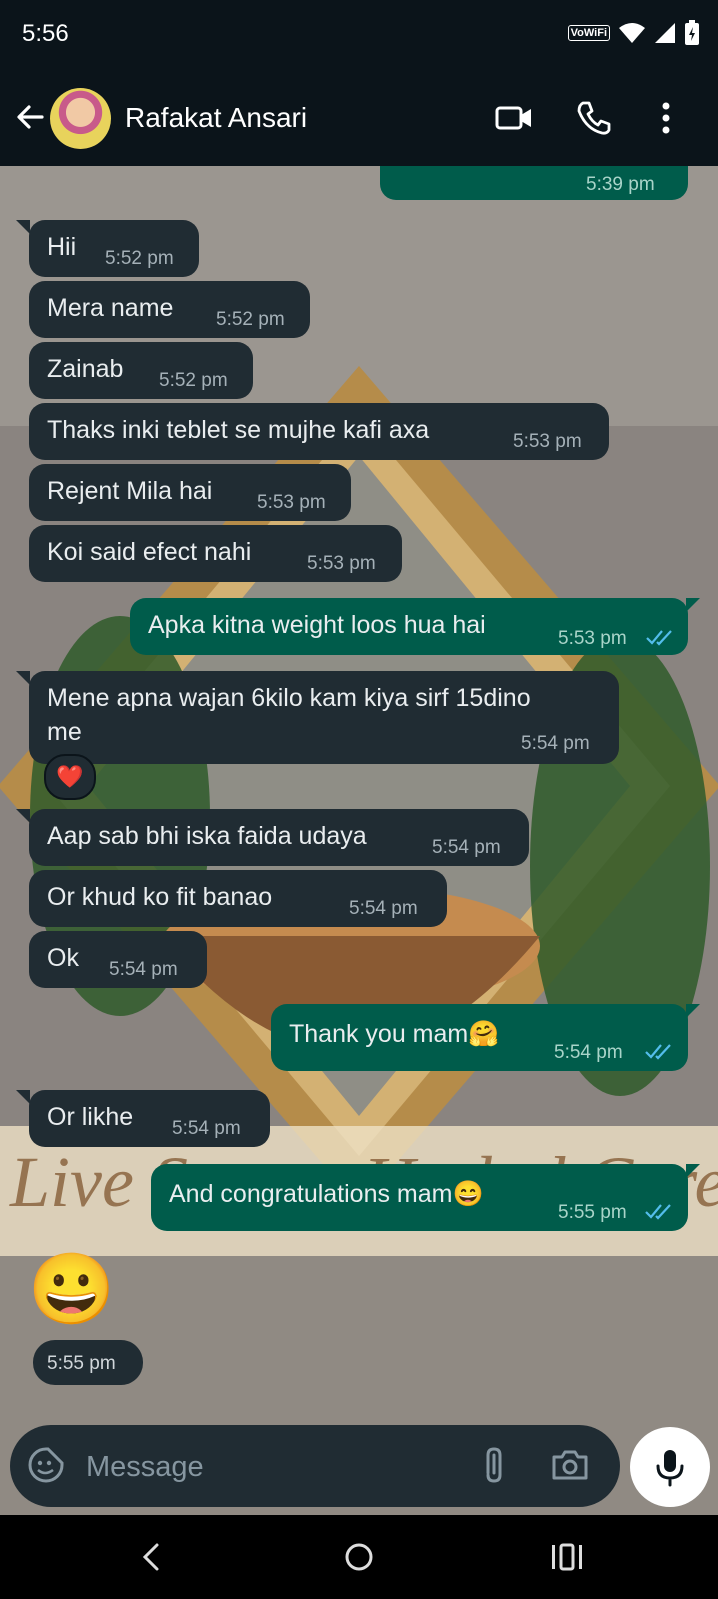  What do you see at coordinates (46, 1465) in the screenshot?
I see `sticker-icon` at bounding box center [46, 1465].